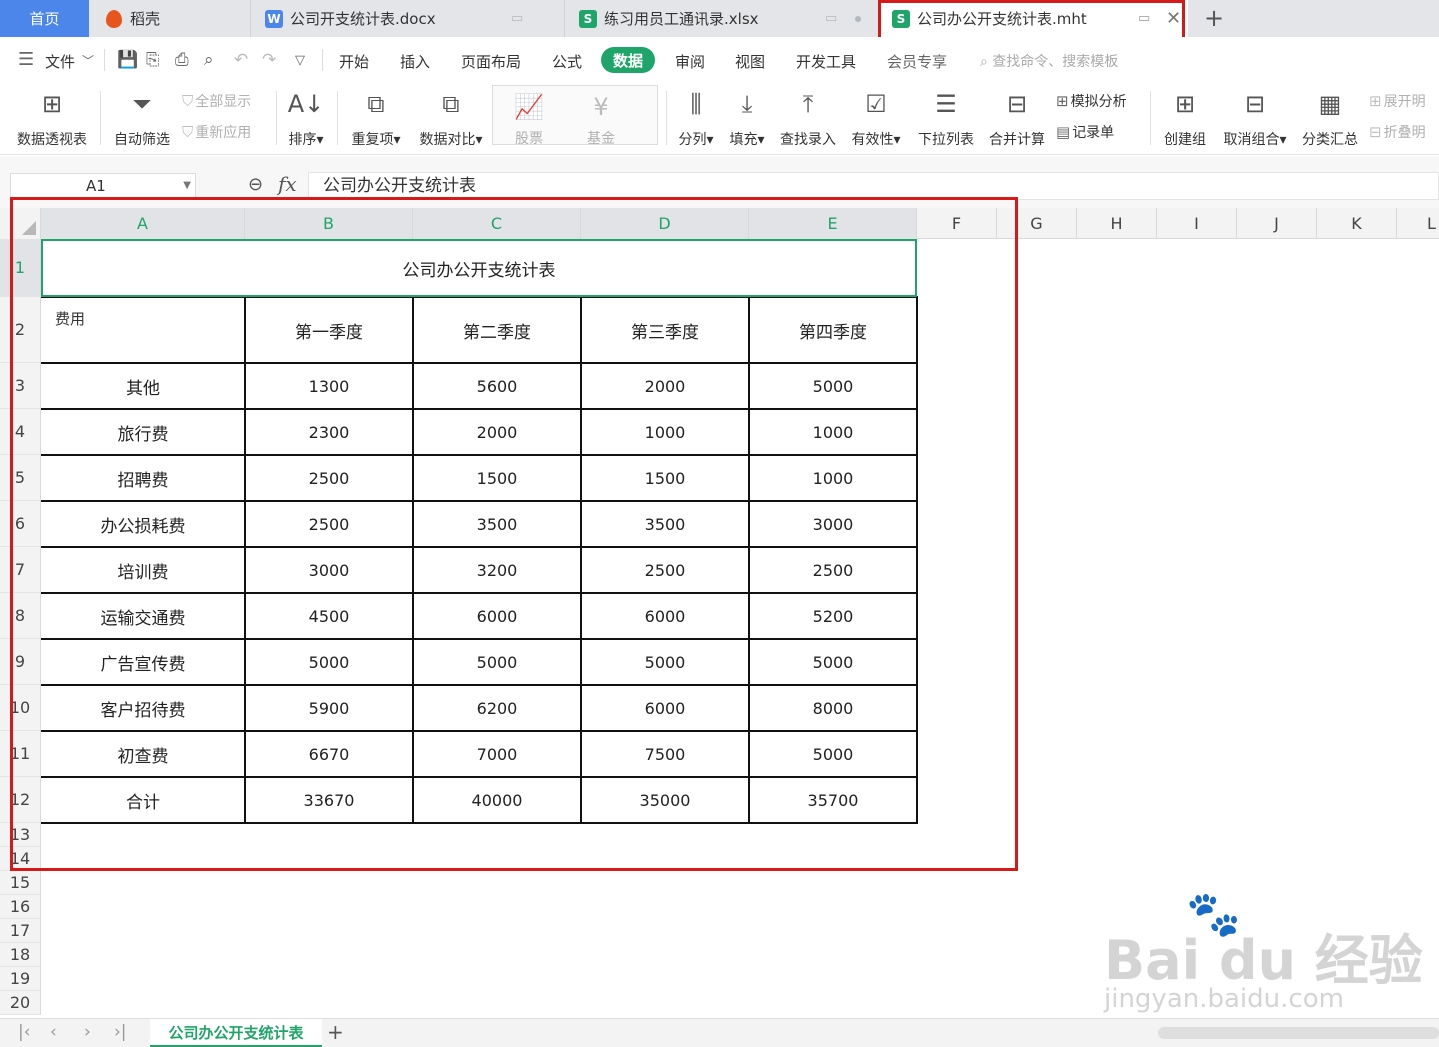 The image size is (1439, 1047). I want to click on reapply-button: ⛉ 重新应用, so click(216, 132).